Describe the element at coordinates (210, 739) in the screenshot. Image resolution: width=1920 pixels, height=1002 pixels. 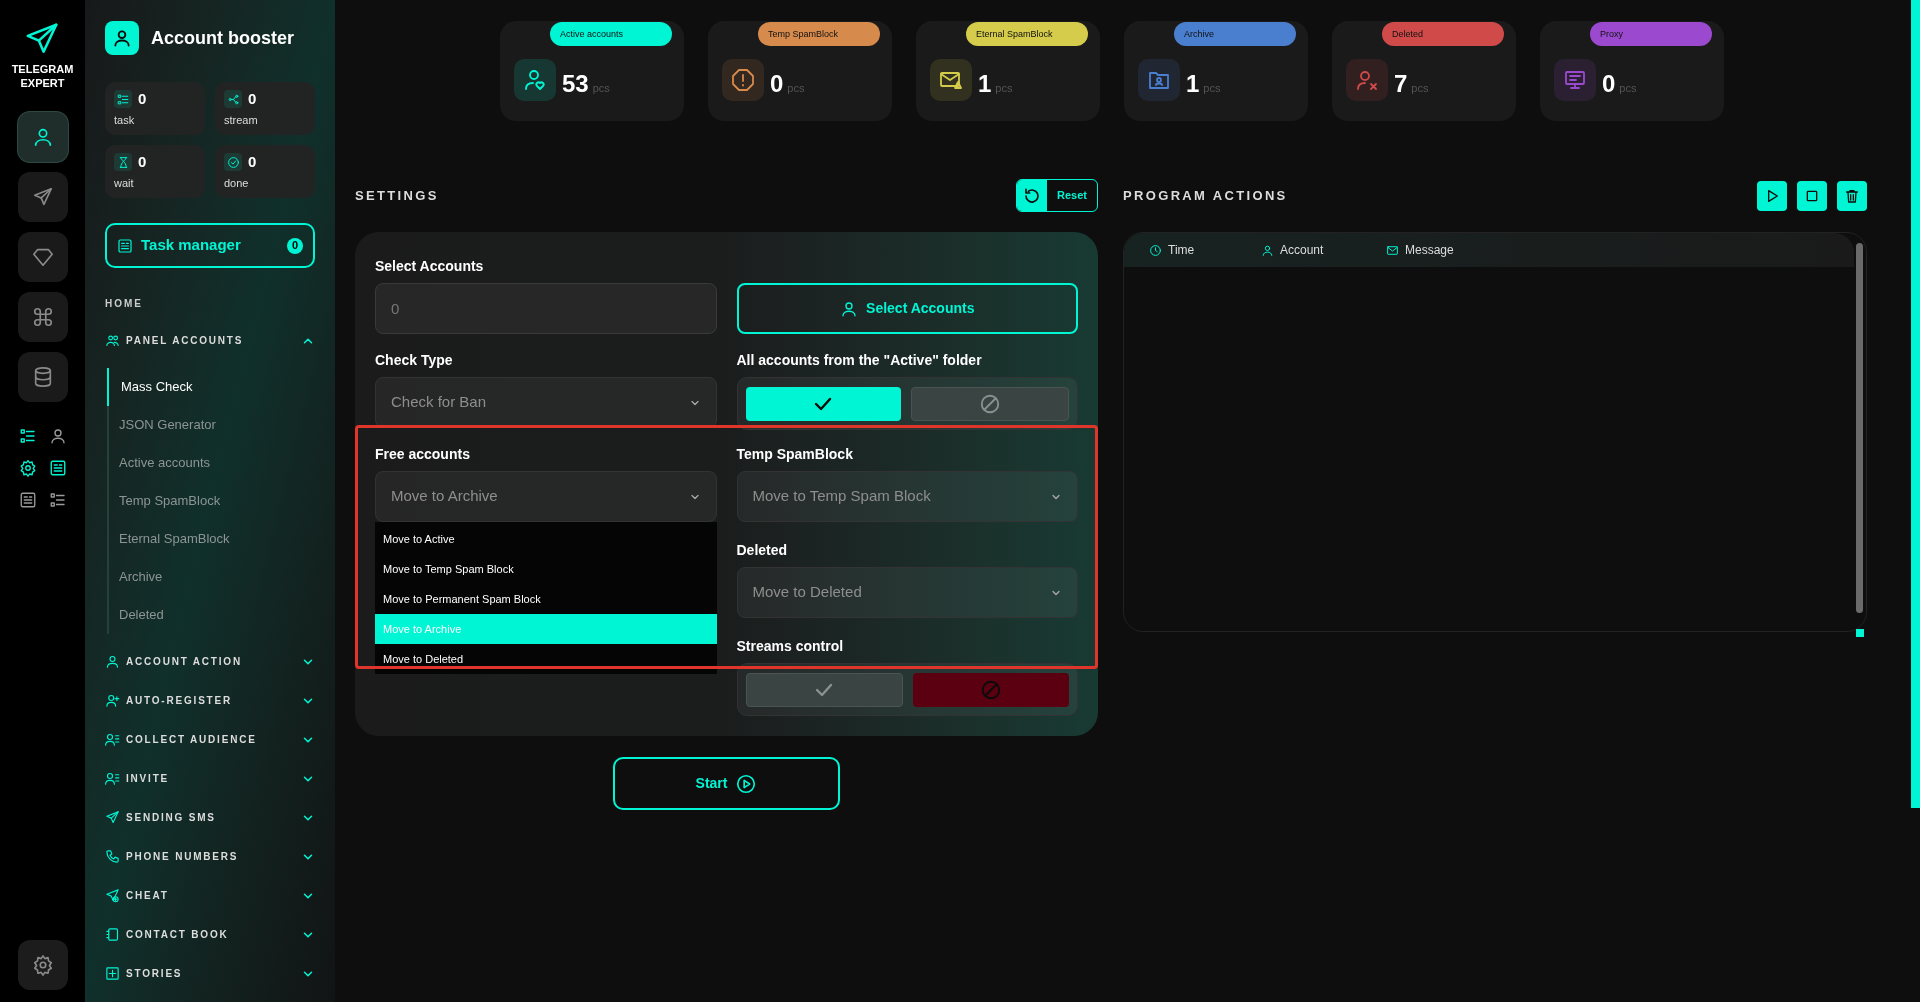
I see `nav-section: COLLECT AUDIENCE` at that location.